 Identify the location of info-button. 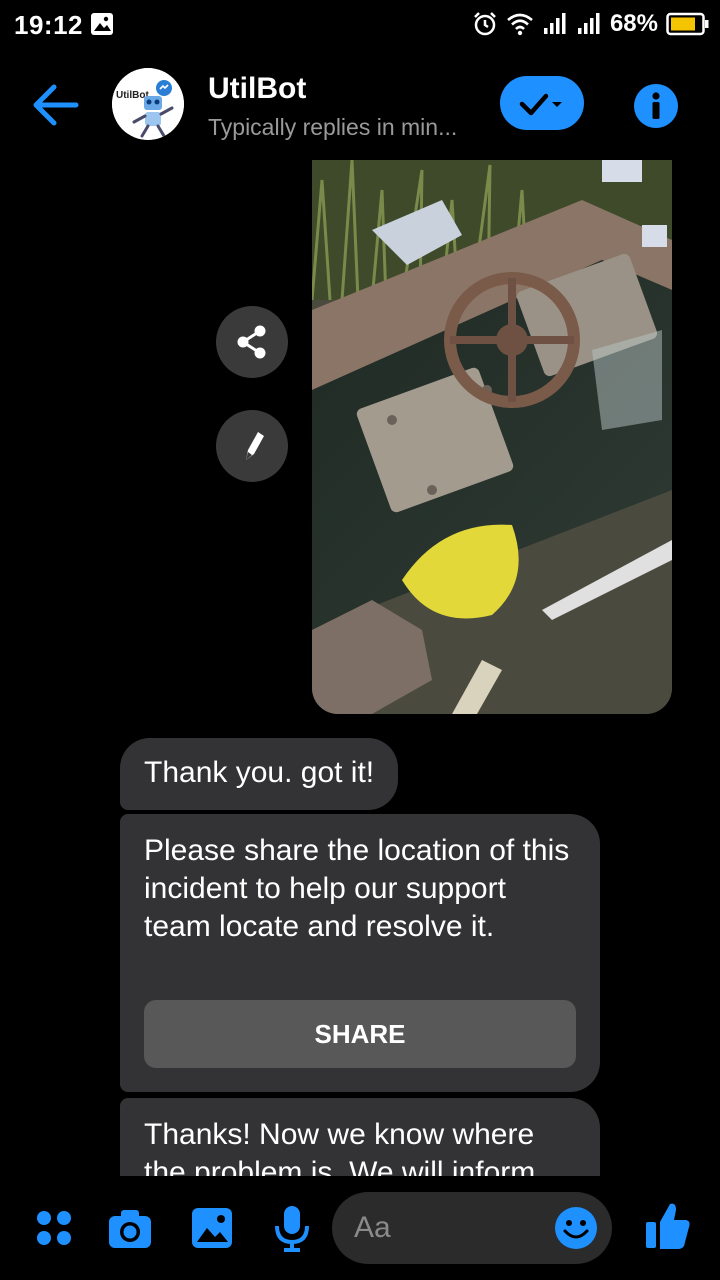
(656, 106).